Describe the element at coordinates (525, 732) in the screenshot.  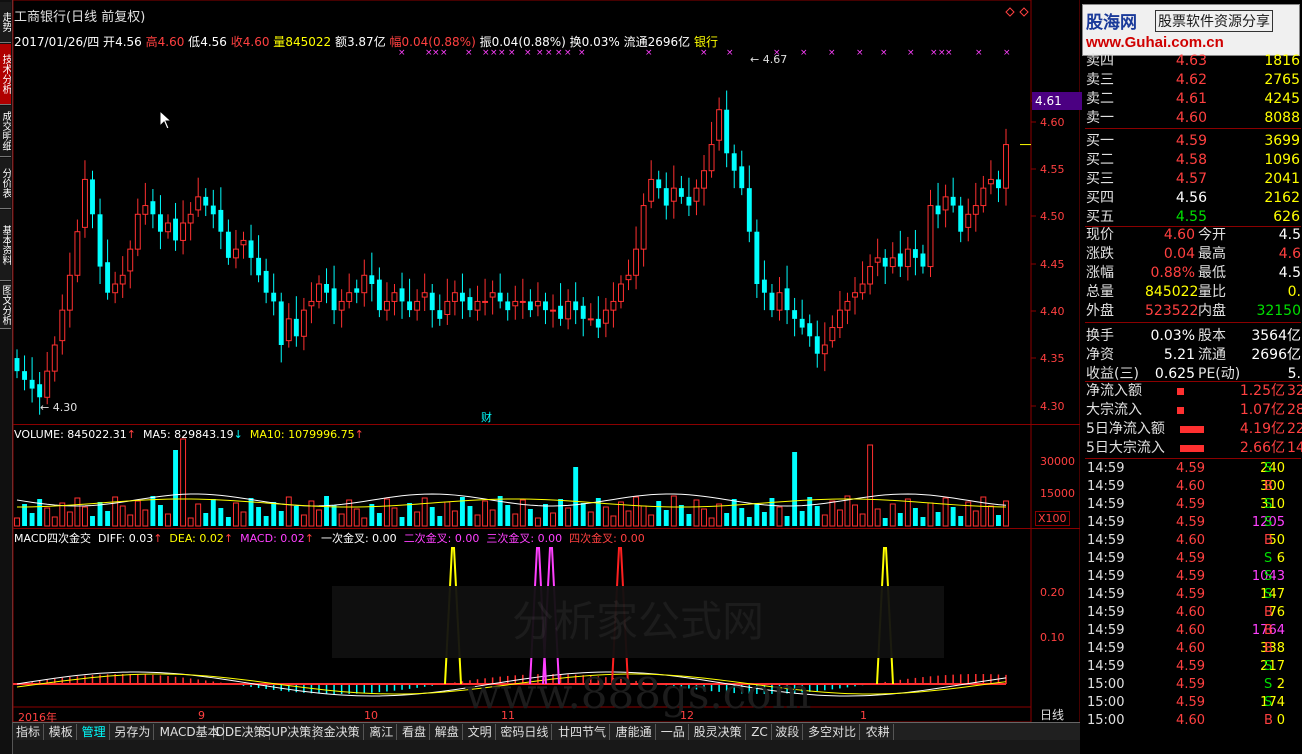
I see `indicator-tab: 密码日线` at that location.